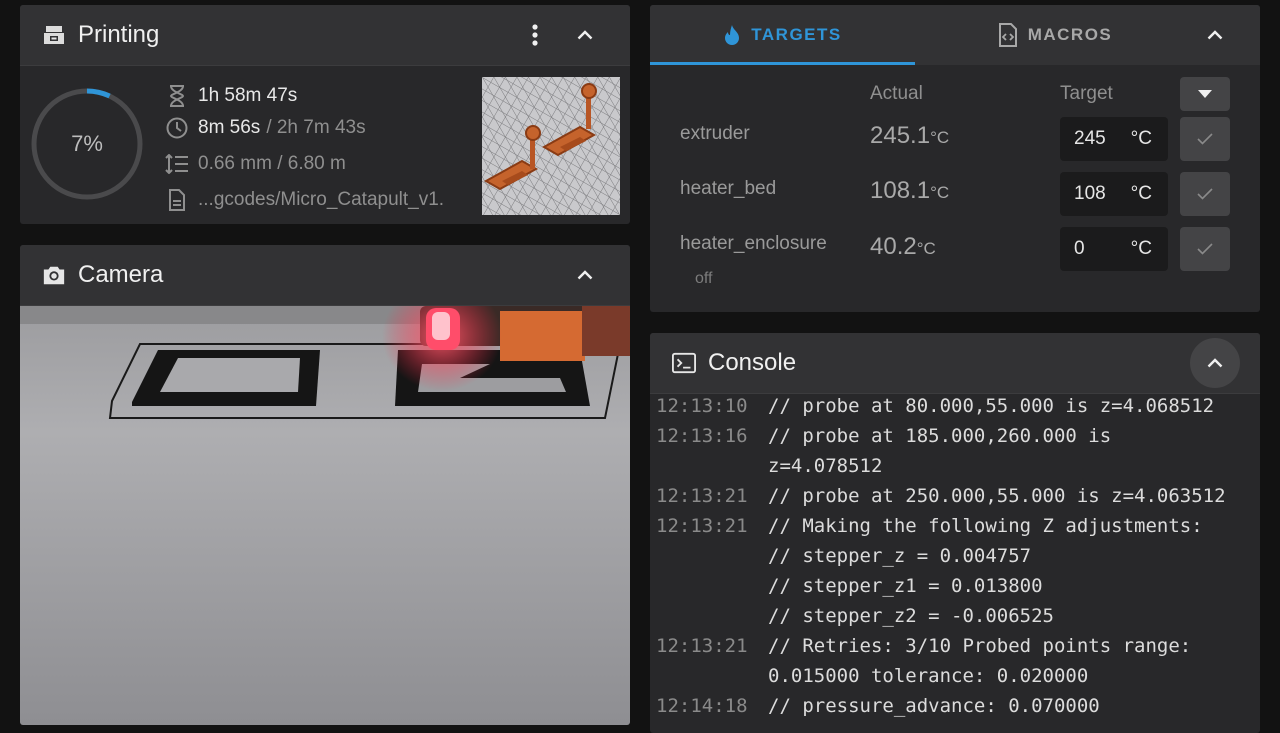  Describe the element at coordinates (704, 278) in the screenshot. I see `enclosure-status: off` at that location.